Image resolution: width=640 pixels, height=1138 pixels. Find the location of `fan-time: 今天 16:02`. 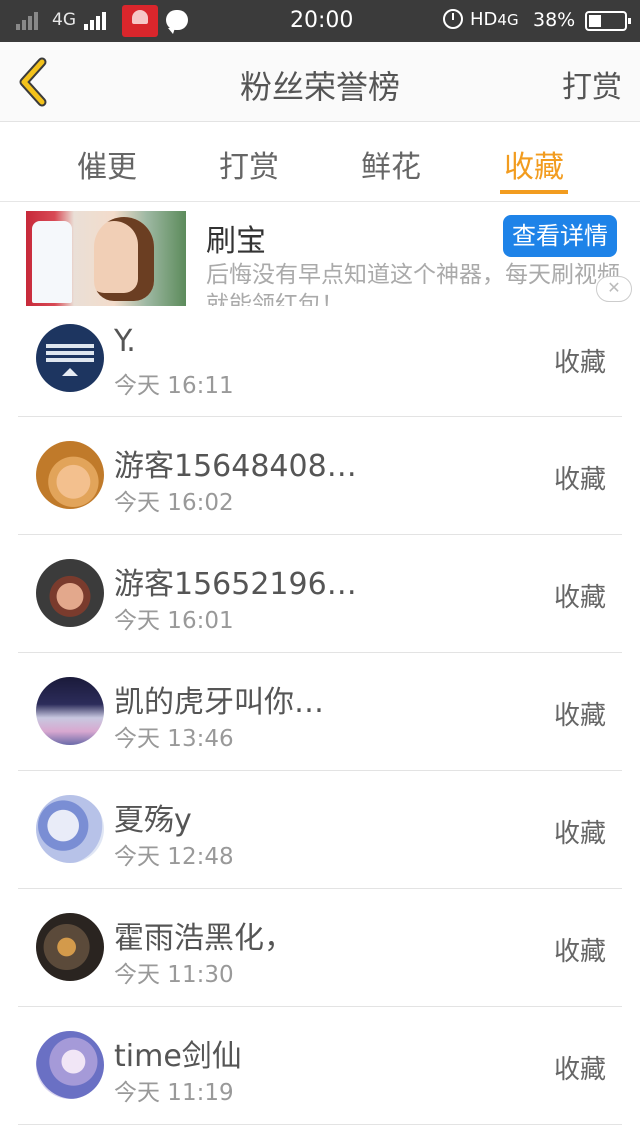

fan-time: 今天 16:02 is located at coordinates (174, 503).